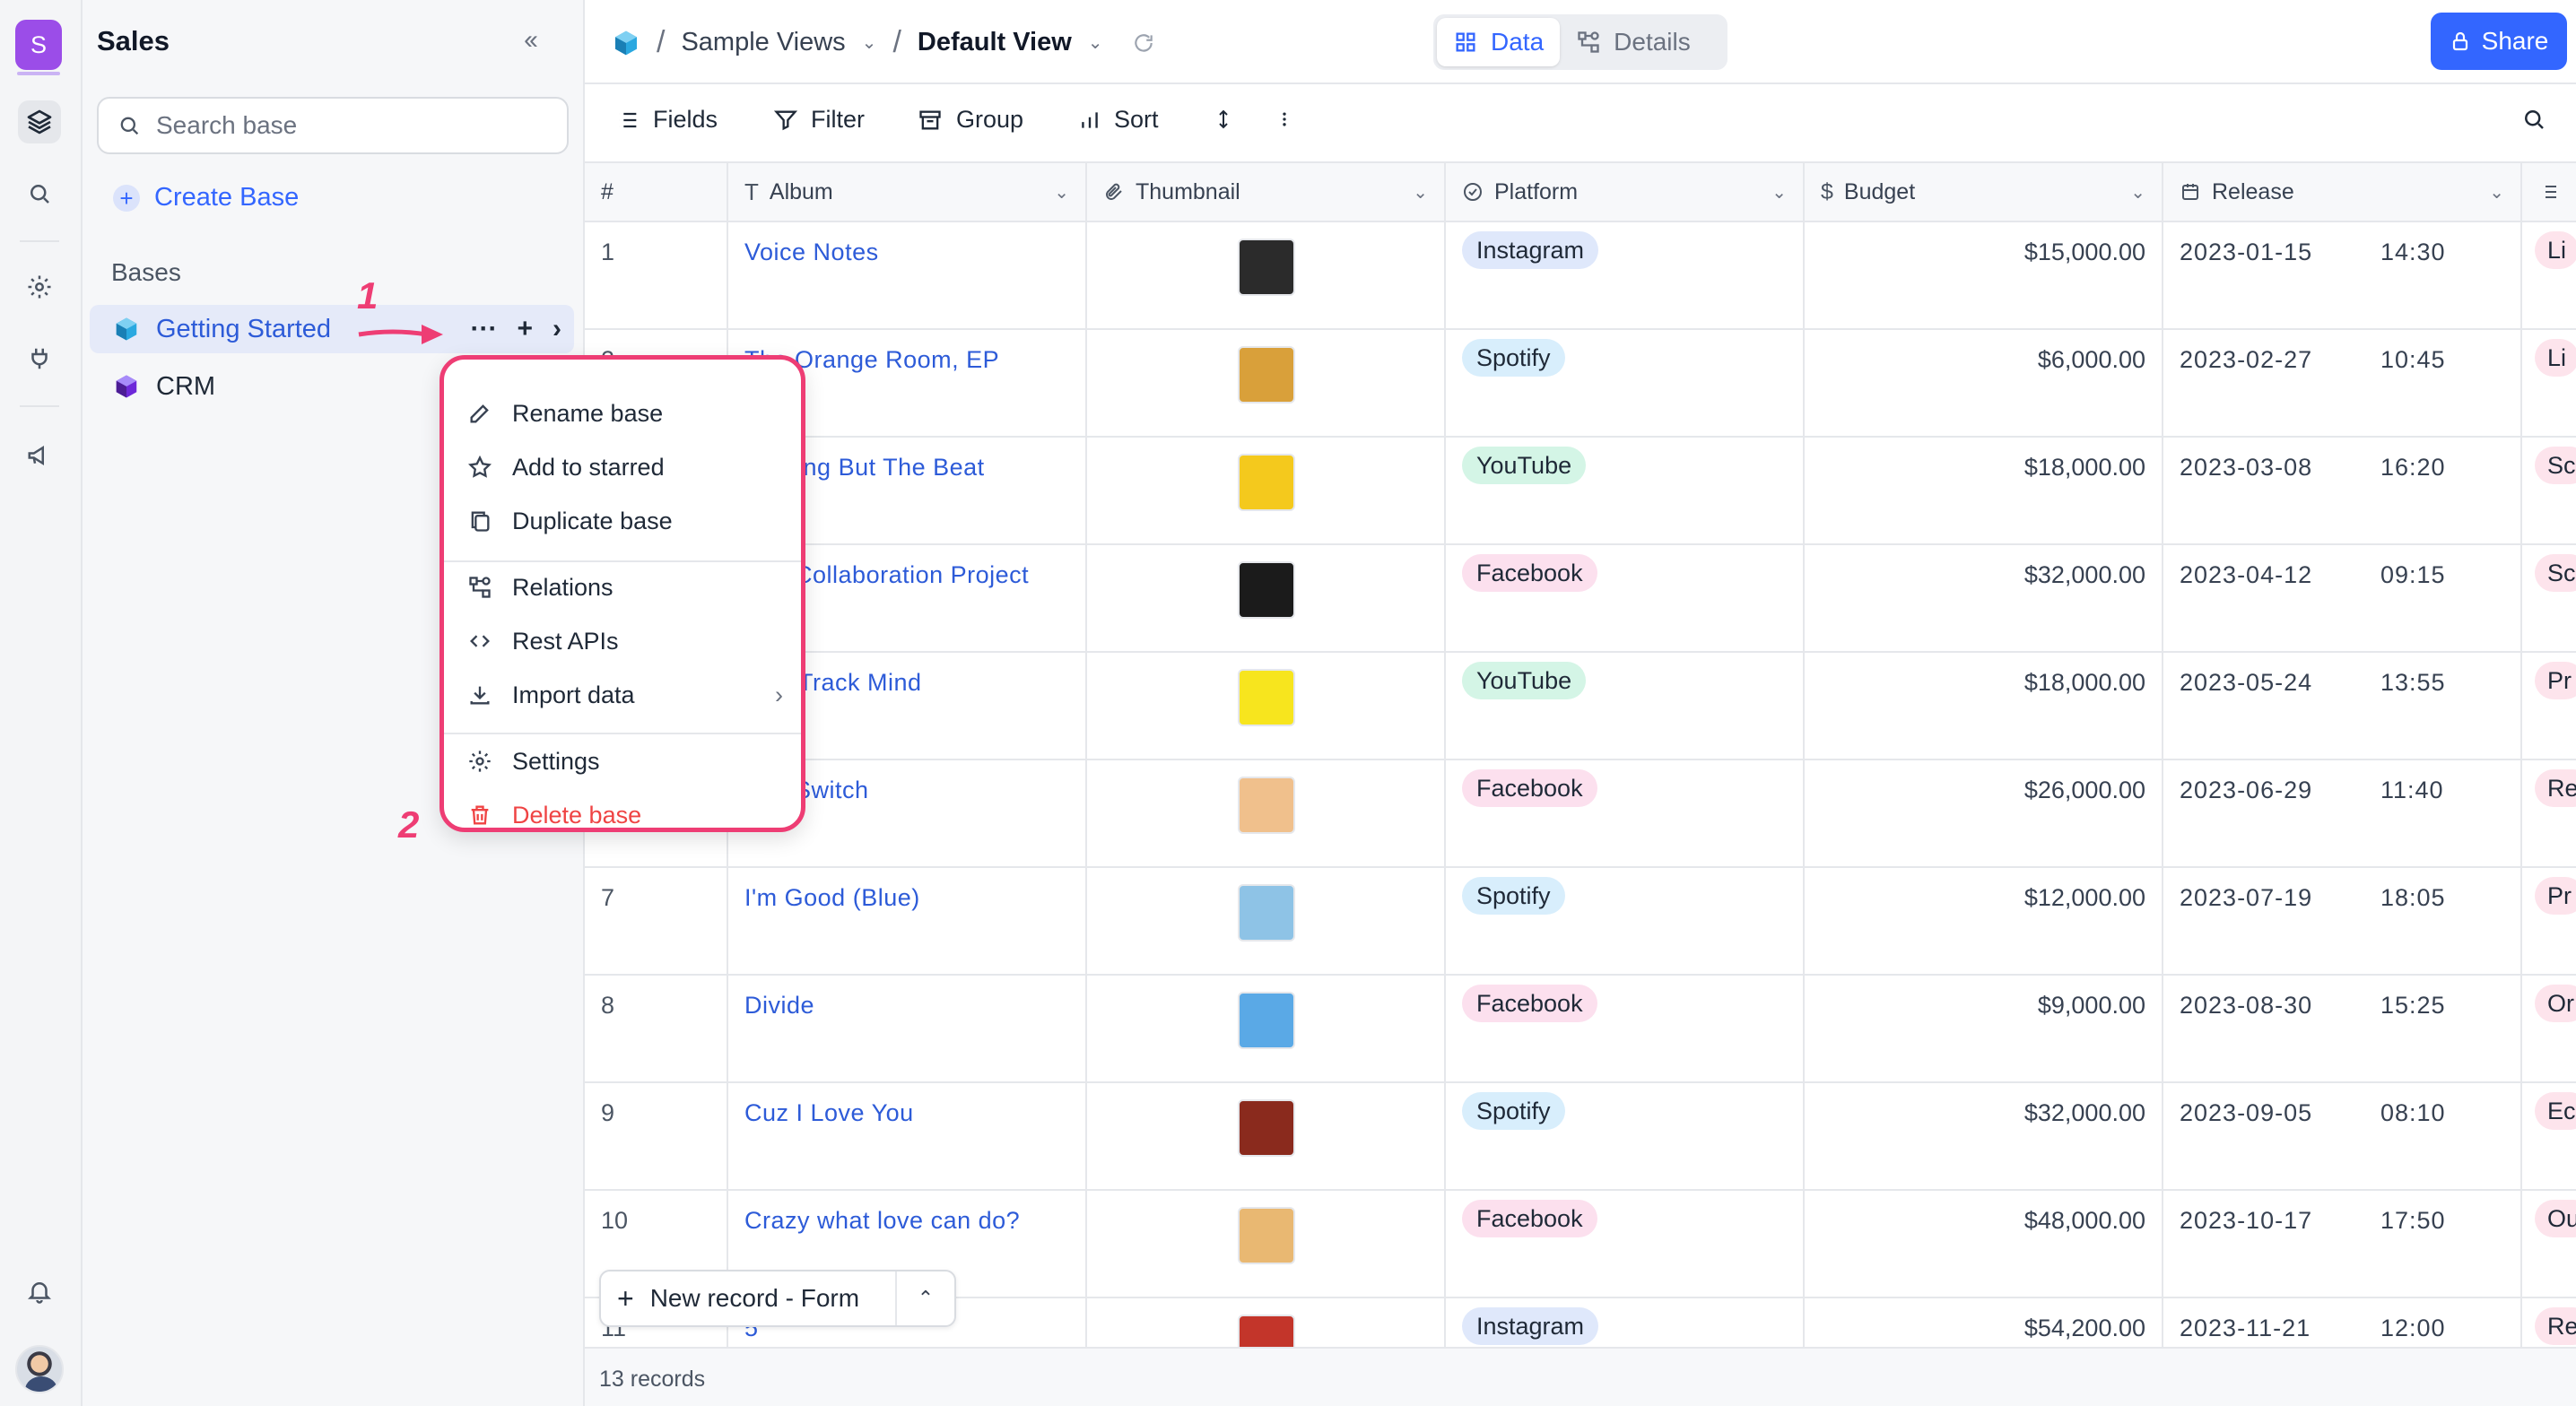 This screenshot has width=2576, height=1406. Describe the element at coordinates (2342, 706) in the screenshot. I see `cell-release: 2023-05-24 13:55` at that location.